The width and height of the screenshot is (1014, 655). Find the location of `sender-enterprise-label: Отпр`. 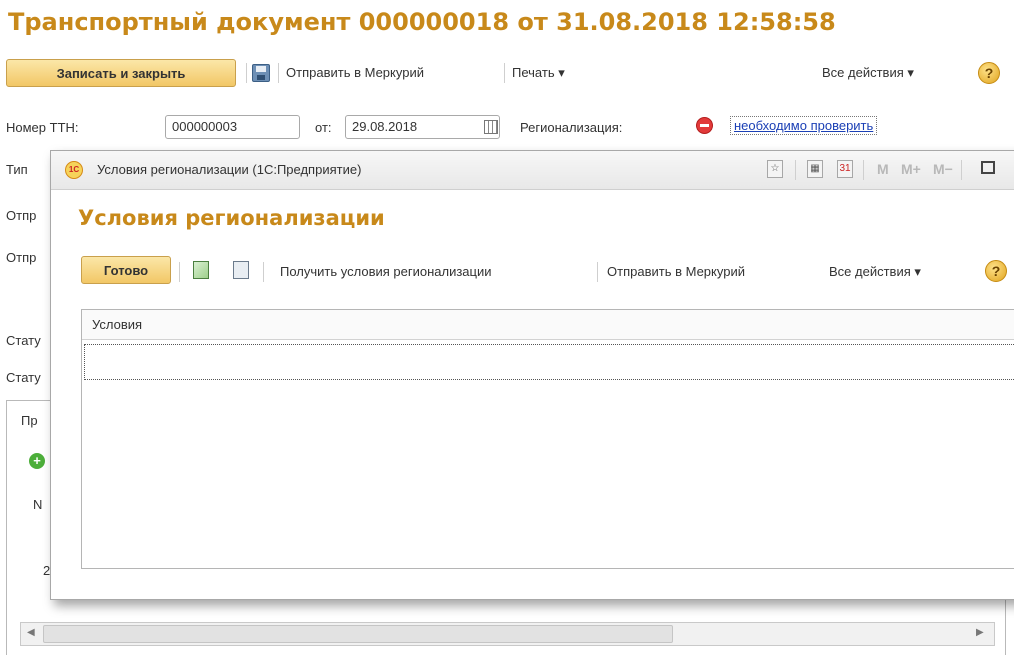

sender-enterprise-label: Отпр is located at coordinates (21, 257).